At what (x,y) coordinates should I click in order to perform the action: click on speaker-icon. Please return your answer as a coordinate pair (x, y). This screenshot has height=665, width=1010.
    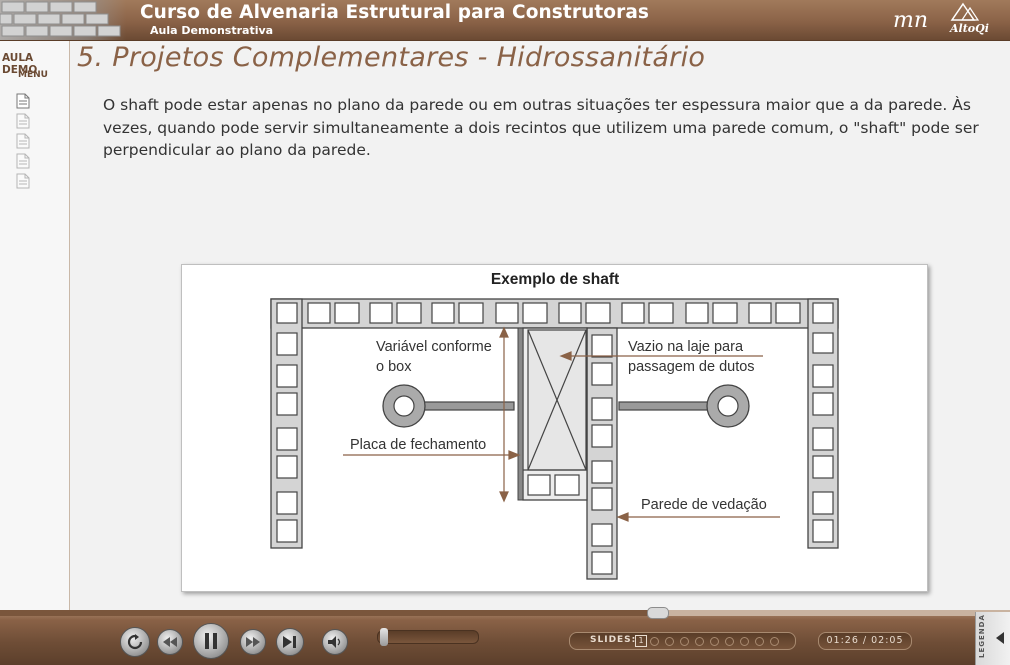
    Looking at the image, I should click on (334, 642).